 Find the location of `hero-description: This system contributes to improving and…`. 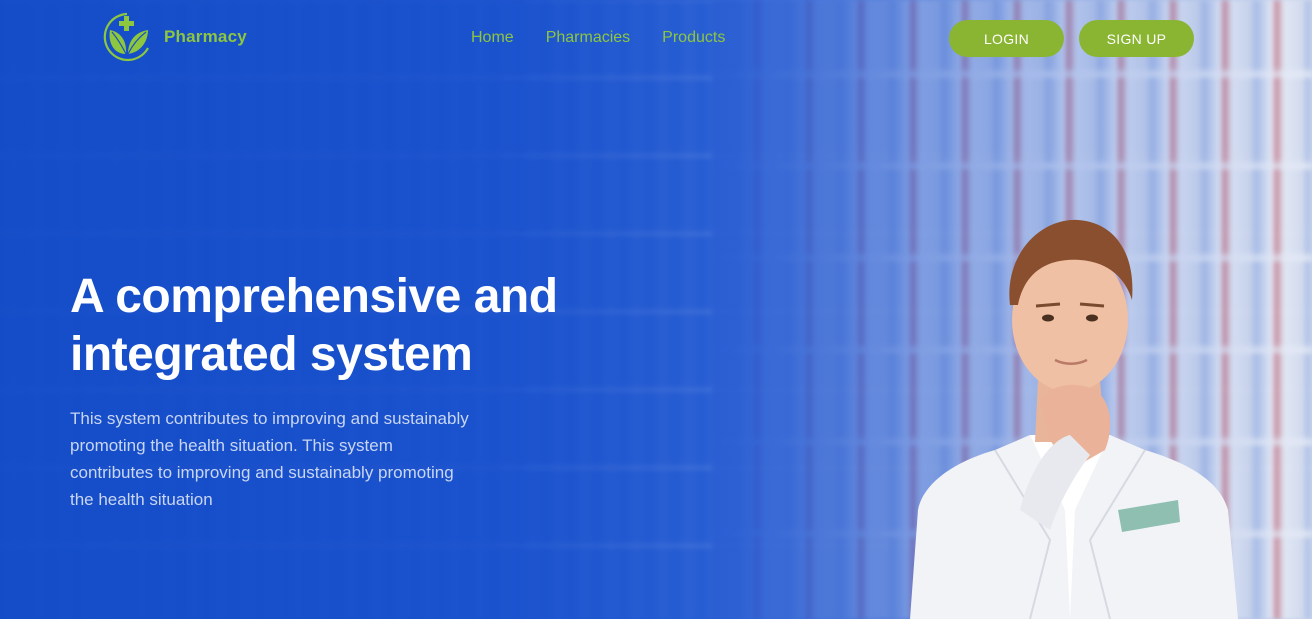

hero-description: This system contributes to improving and… is located at coordinates (269, 459).